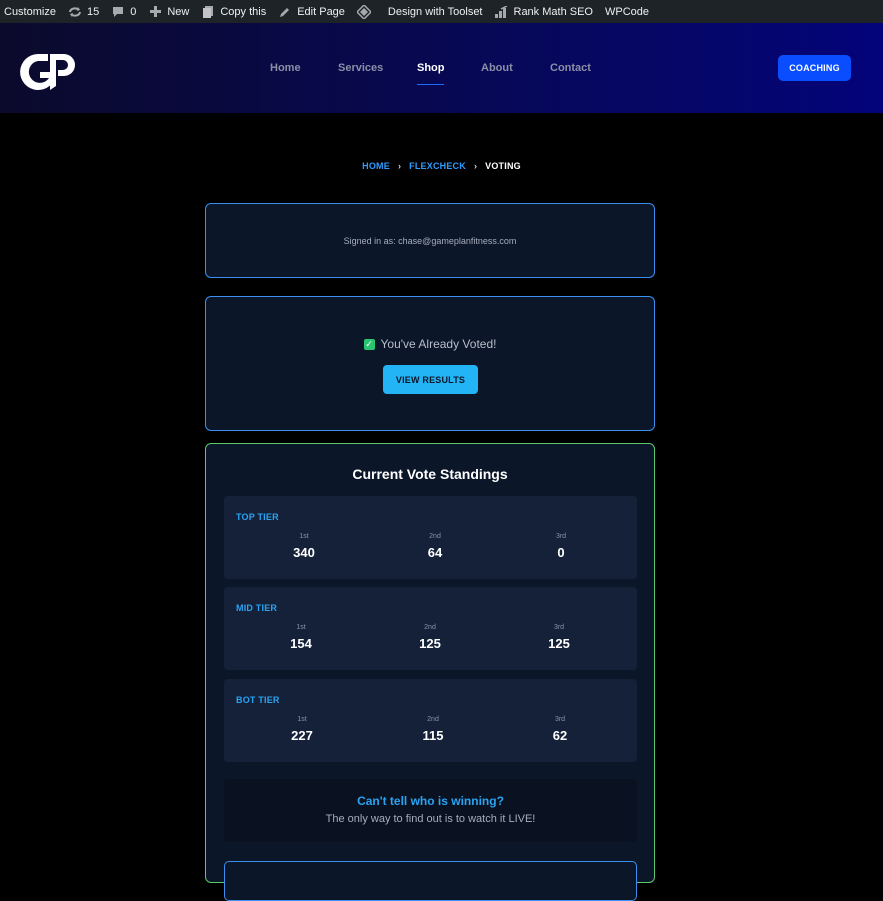 This screenshot has width=883, height=901. Describe the element at coordinates (561, 552) in the screenshot. I see `vote-count: 0` at that location.